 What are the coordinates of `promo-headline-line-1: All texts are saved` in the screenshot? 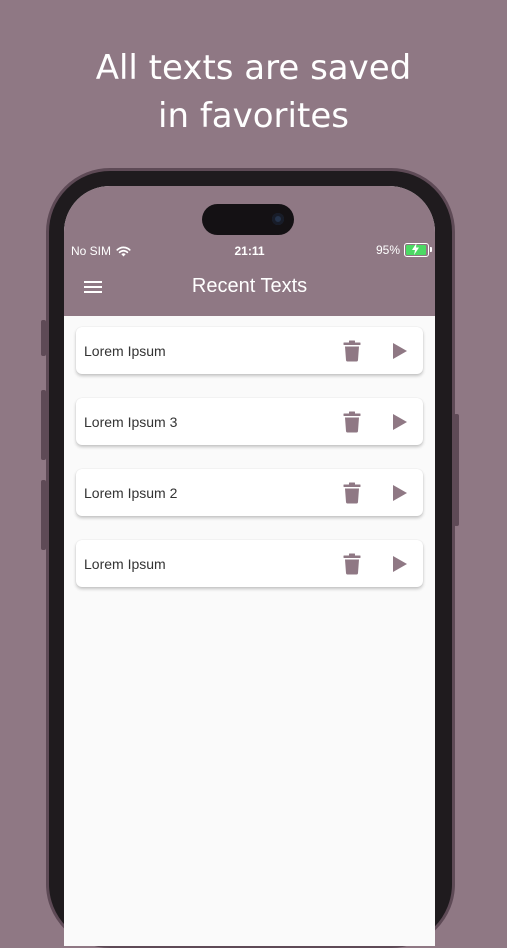 It's located at (253, 68).